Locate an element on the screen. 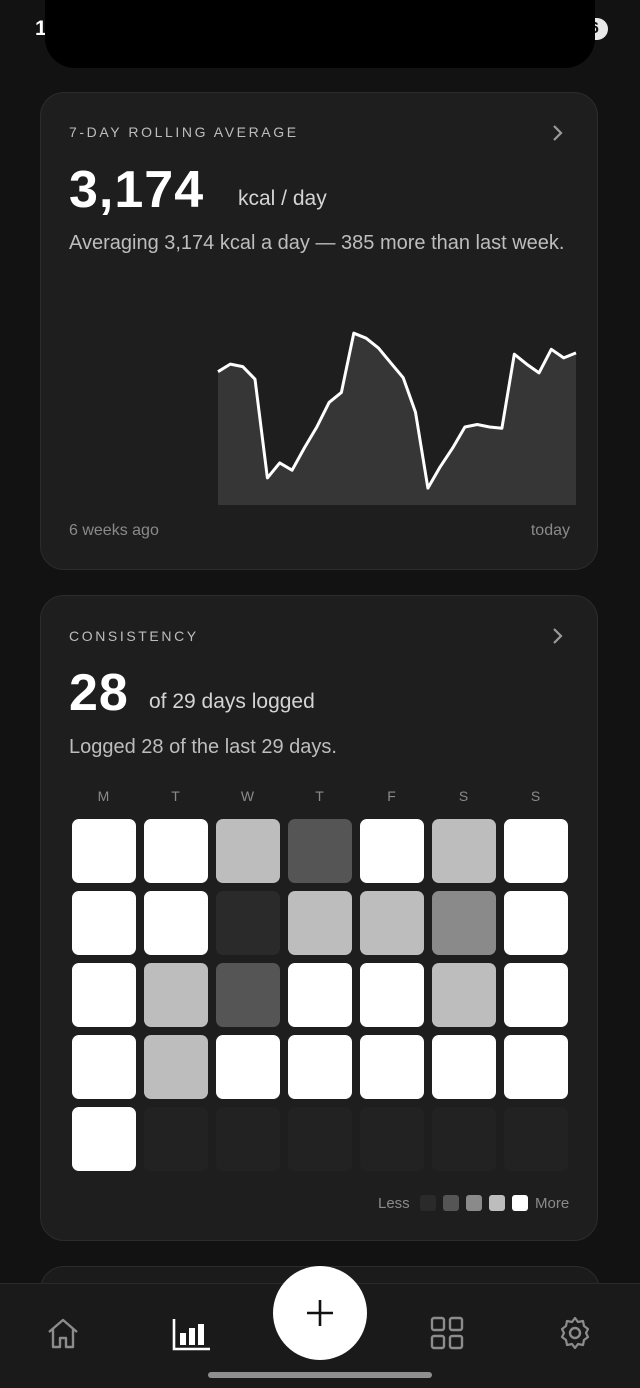 This screenshot has height=1388, width=640. weekday-label: F is located at coordinates (392, 796).